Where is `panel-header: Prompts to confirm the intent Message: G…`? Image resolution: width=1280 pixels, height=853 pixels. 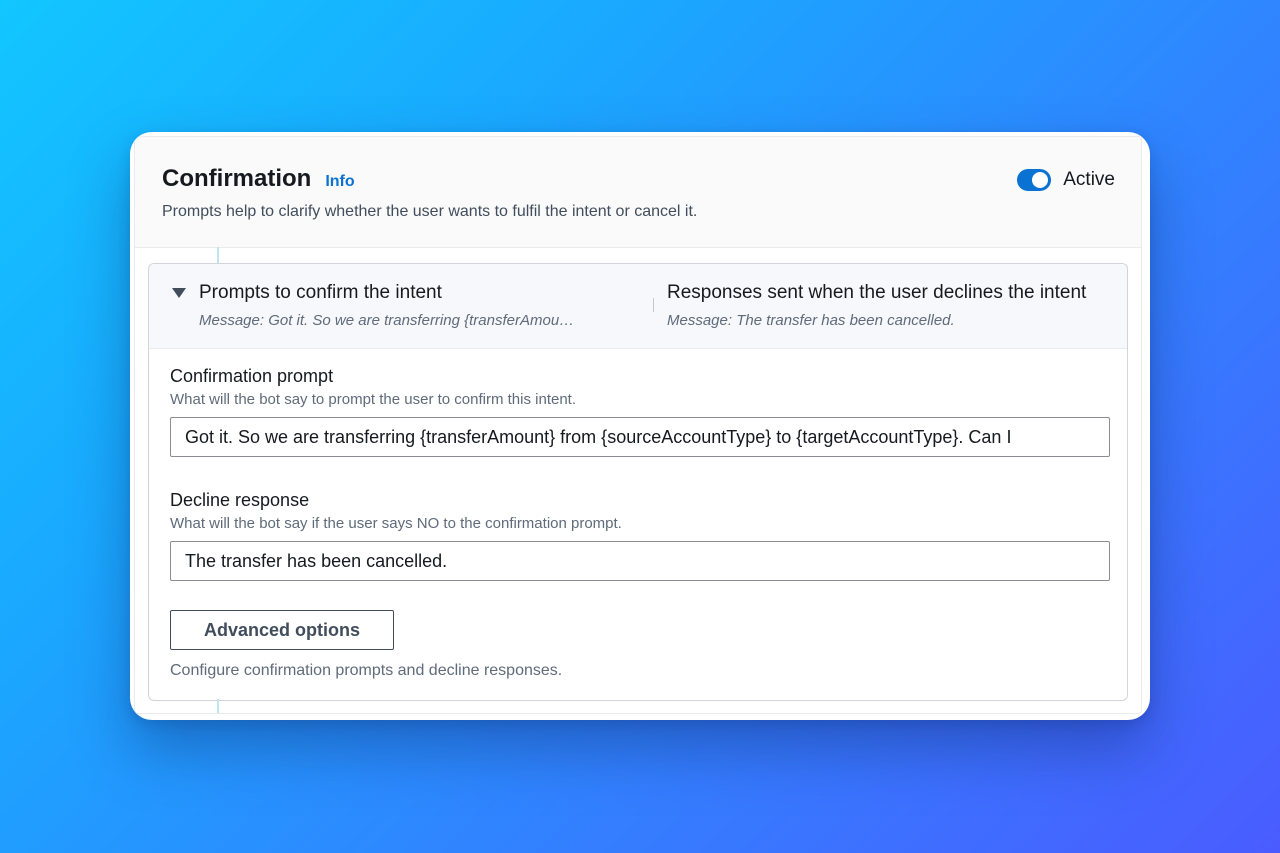 panel-header: Prompts to confirm the intent Message: G… is located at coordinates (638, 306).